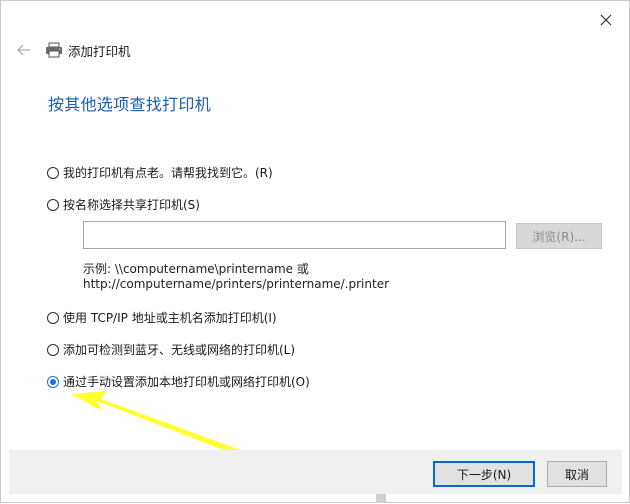 The image size is (630, 504). I want to click on option-old-printer: 我的打印机有点老。请帮我找到它。(R), so click(160, 172).